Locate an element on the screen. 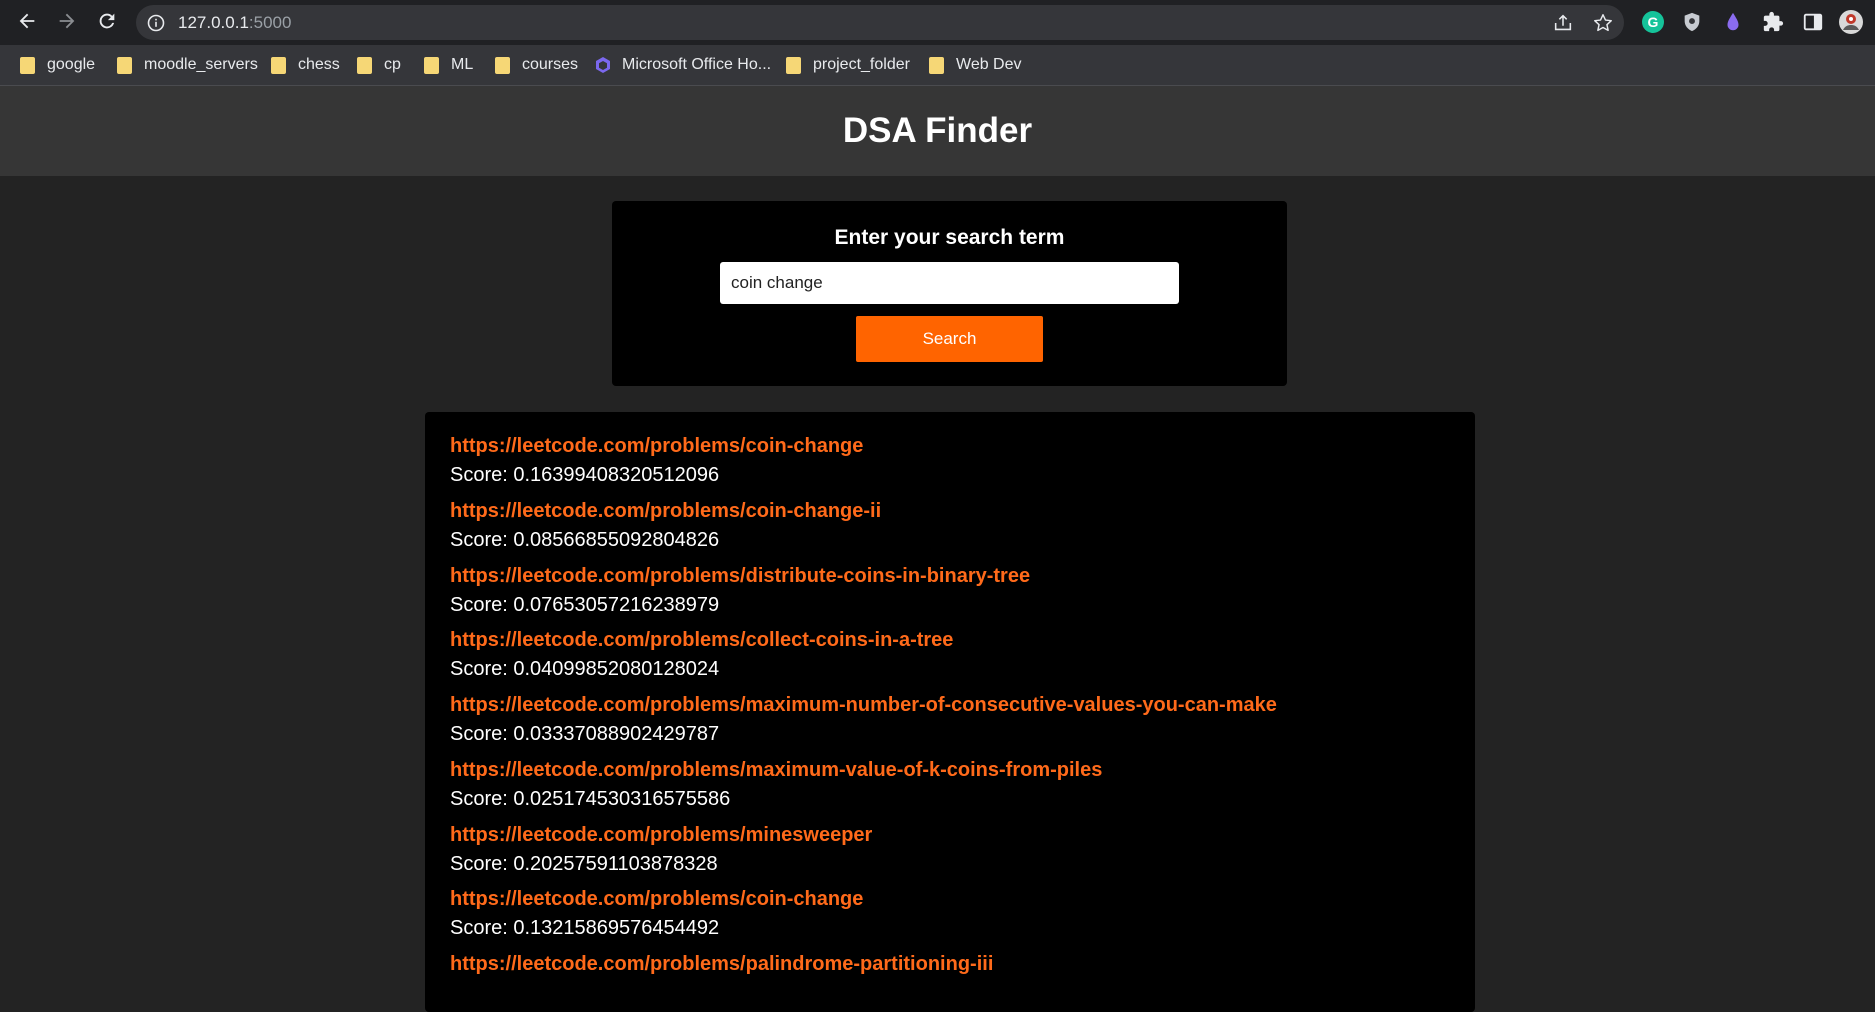  bookmark-label: chess is located at coordinates (319, 64).